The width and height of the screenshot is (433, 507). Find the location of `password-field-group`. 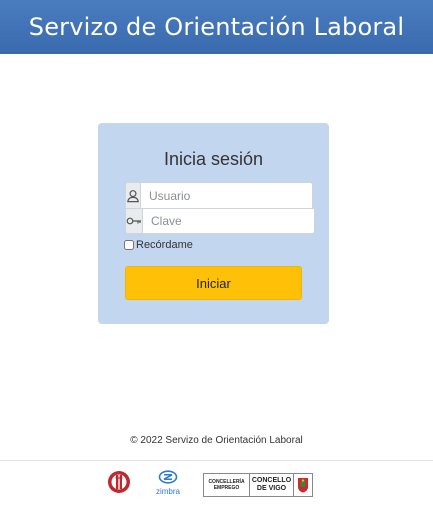

password-field-group is located at coordinates (220, 221).